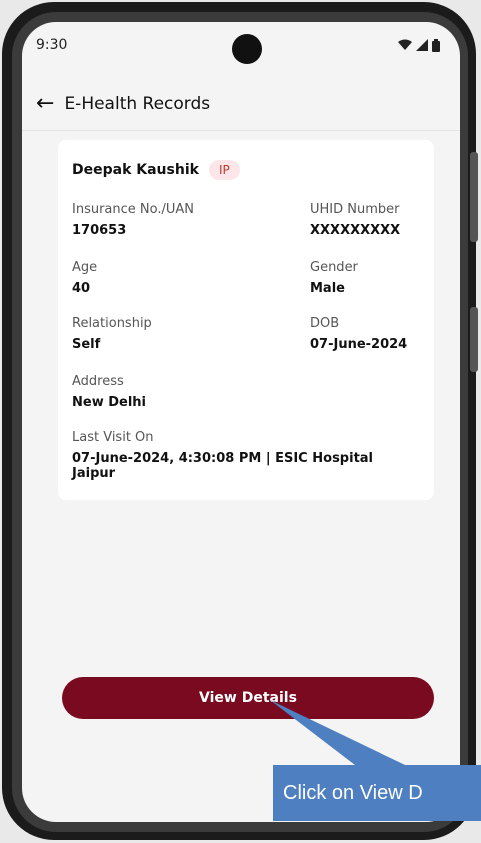  What do you see at coordinates (52, 45) in the screenshot?
I see `status-time: 9:30` at bounding box center [52, 45].